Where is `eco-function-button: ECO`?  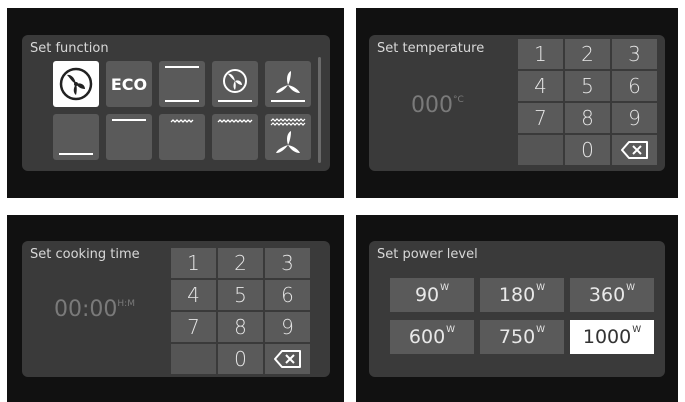
eco-function-button: ECO is located at coordinates (129, 84).